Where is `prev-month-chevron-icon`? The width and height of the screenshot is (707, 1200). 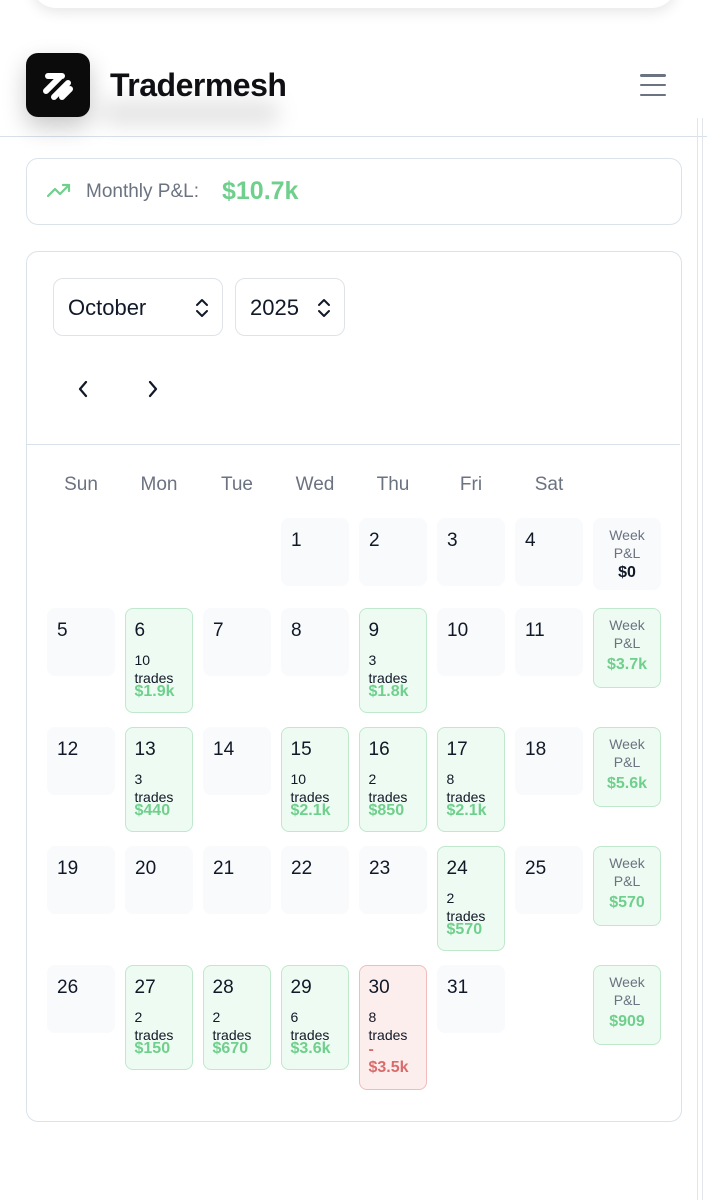 prev-month-chevron-icon is located at coordinates (83, 389).